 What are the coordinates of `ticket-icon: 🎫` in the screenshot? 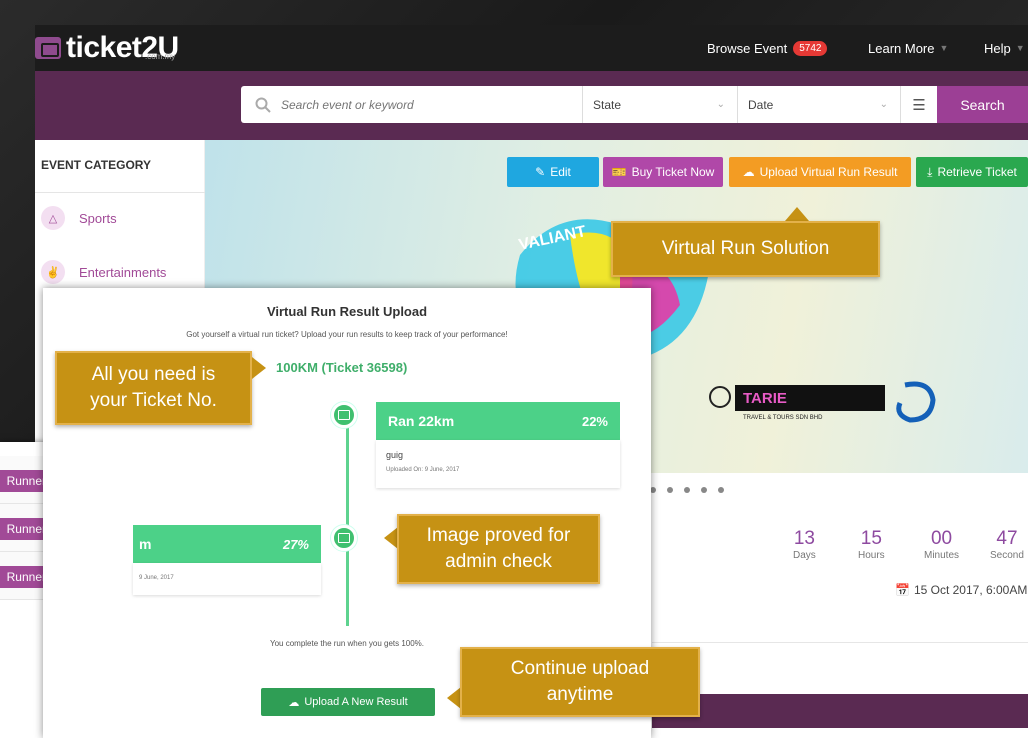 It's located at (619, 172).